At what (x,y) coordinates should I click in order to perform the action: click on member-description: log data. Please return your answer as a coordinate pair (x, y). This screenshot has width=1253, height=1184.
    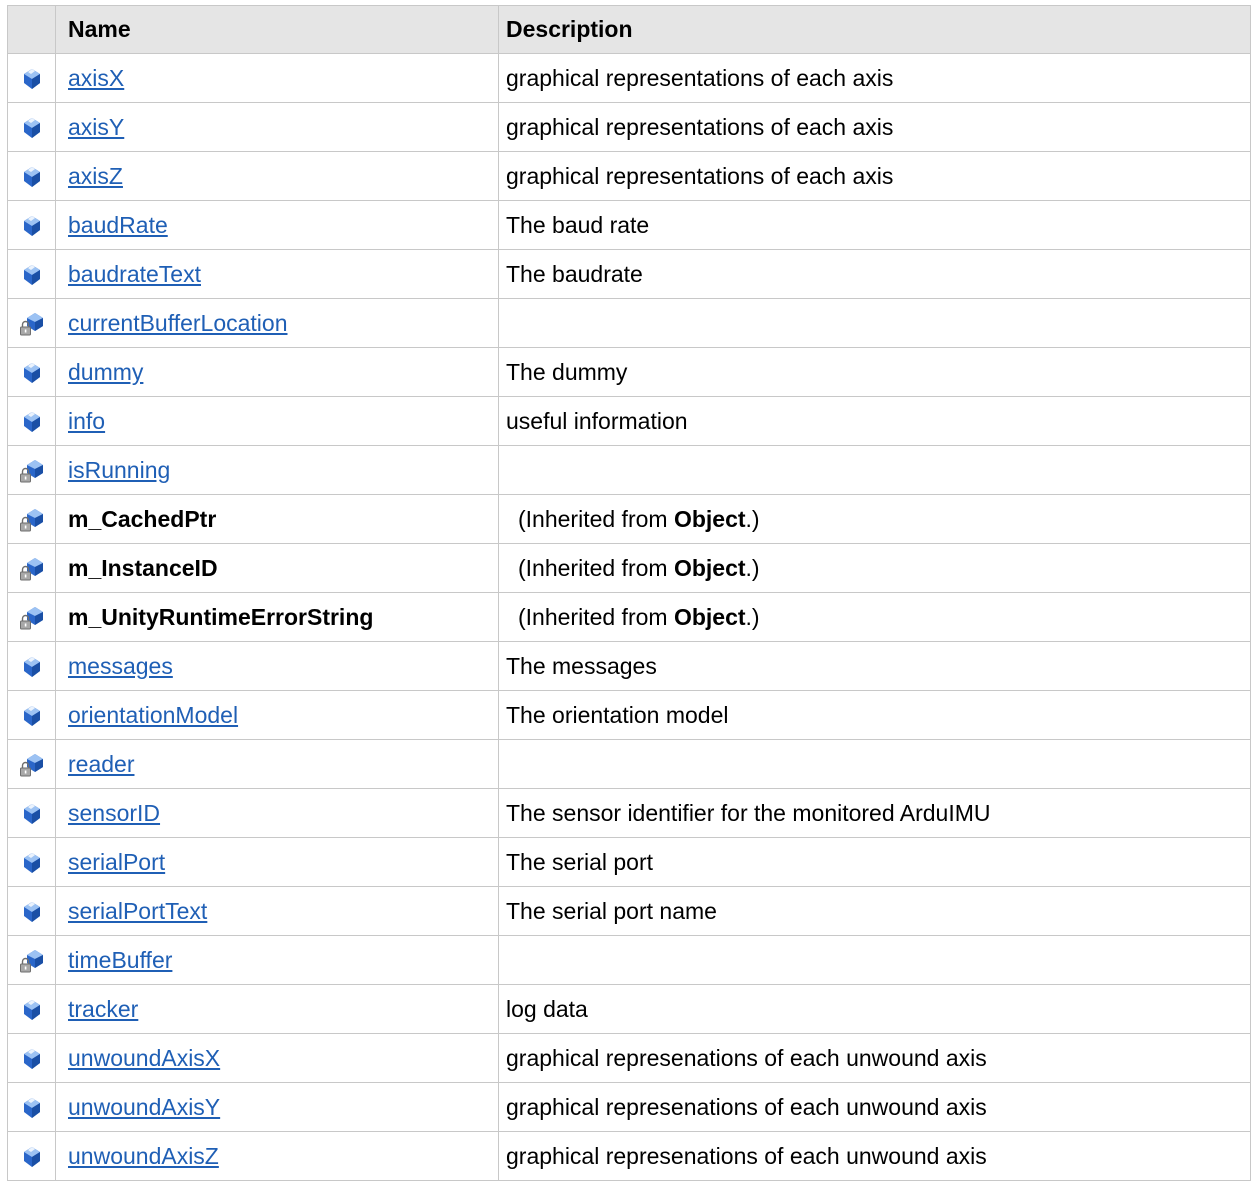
    Looking at the image, I should click on (547, 1008).